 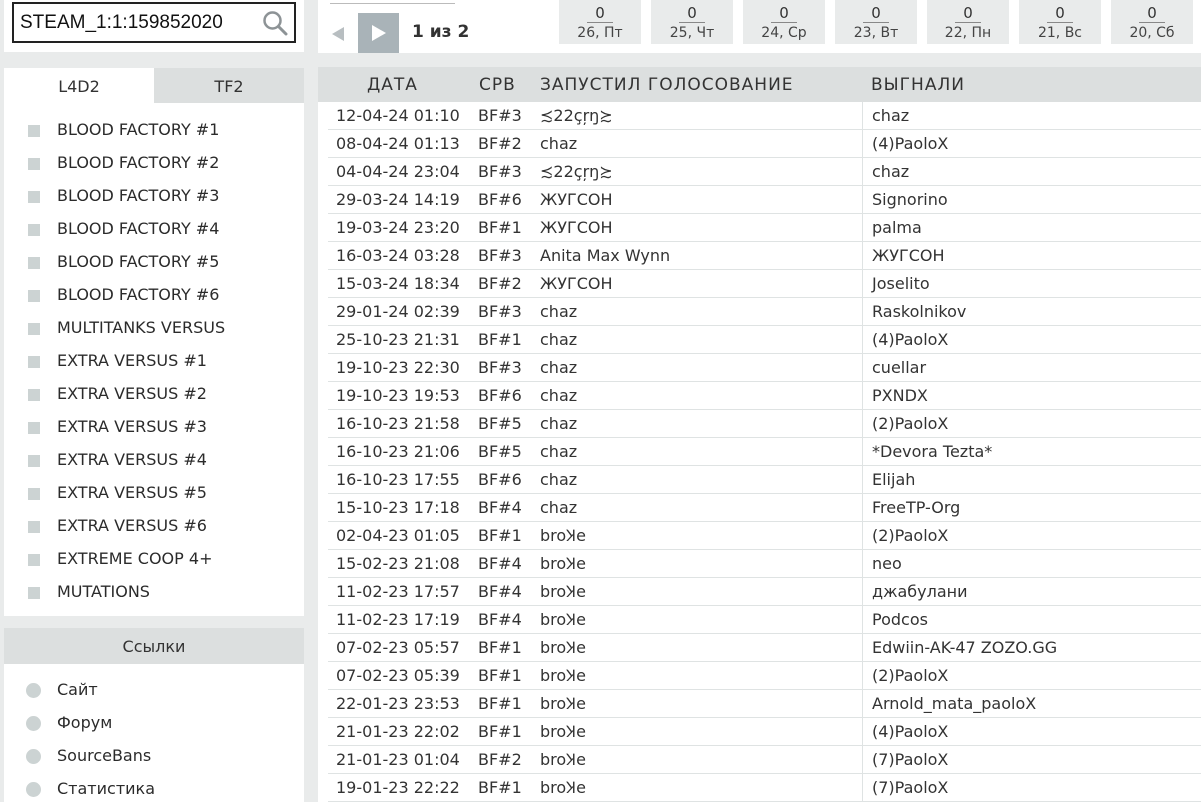 What do you see at coordinates (154, 591) in the screenshot?
I see `server-item: MUTATIONS` at bounding box center [154, 591].